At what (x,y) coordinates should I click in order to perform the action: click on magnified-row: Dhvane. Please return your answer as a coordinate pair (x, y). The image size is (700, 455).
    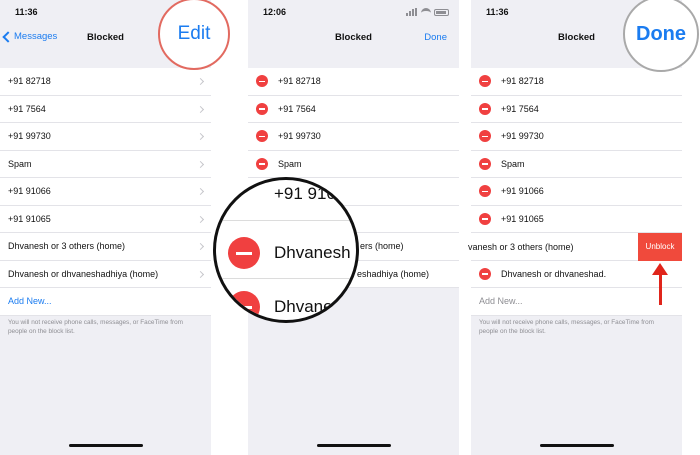
    Looking at the image, I should click on (286, 305).